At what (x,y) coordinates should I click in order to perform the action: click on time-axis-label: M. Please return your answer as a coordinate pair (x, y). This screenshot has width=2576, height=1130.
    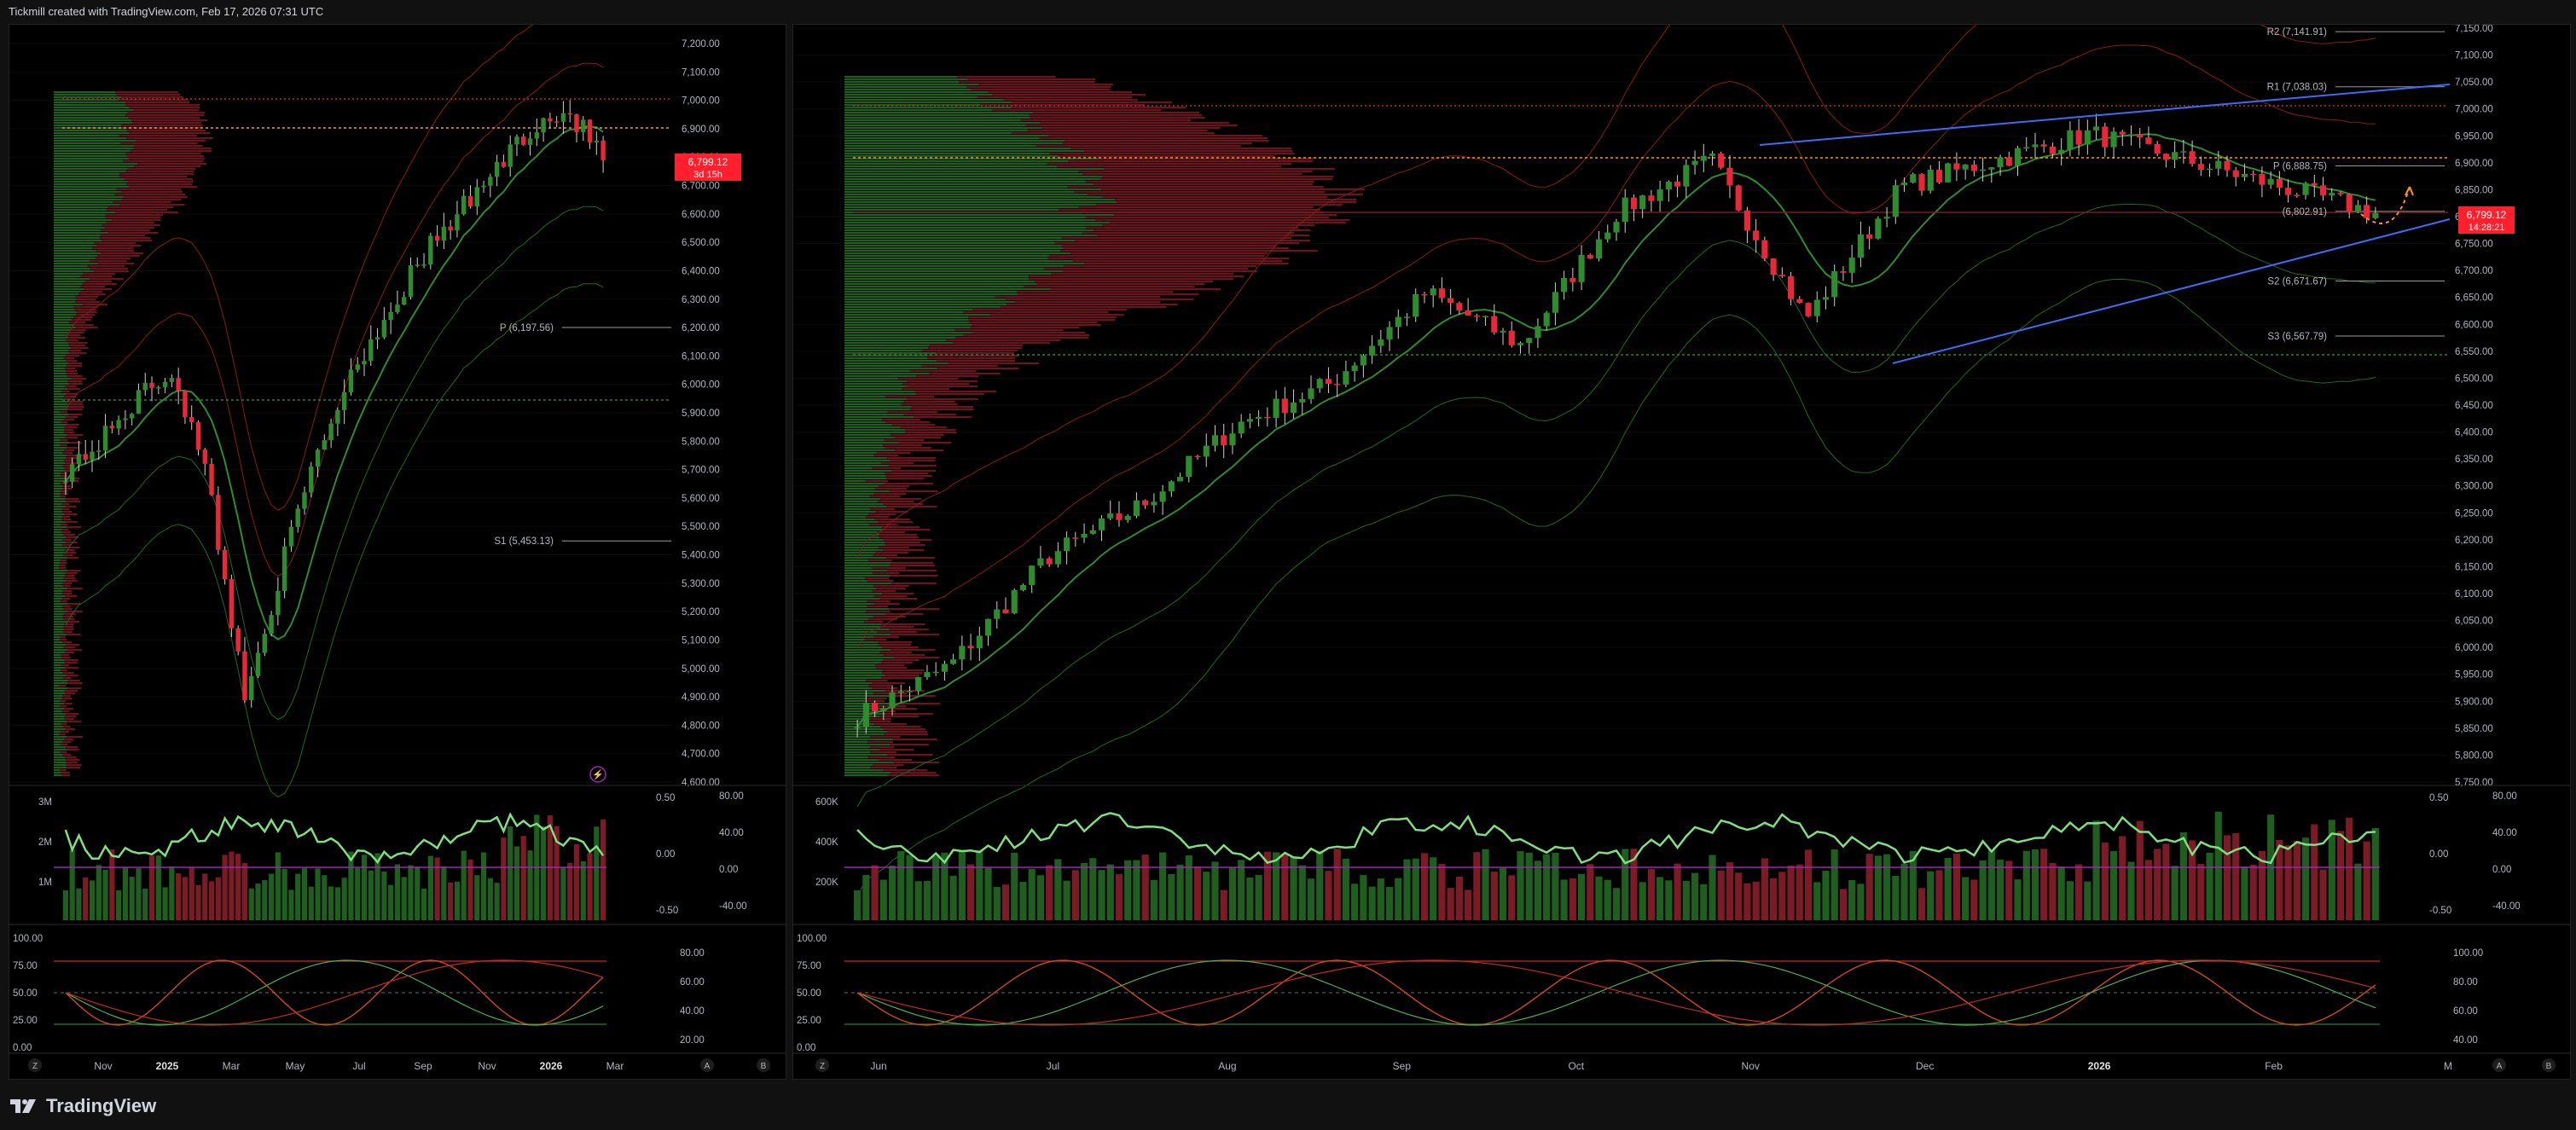
    Looking at the image, I should click on (2448, 1066).